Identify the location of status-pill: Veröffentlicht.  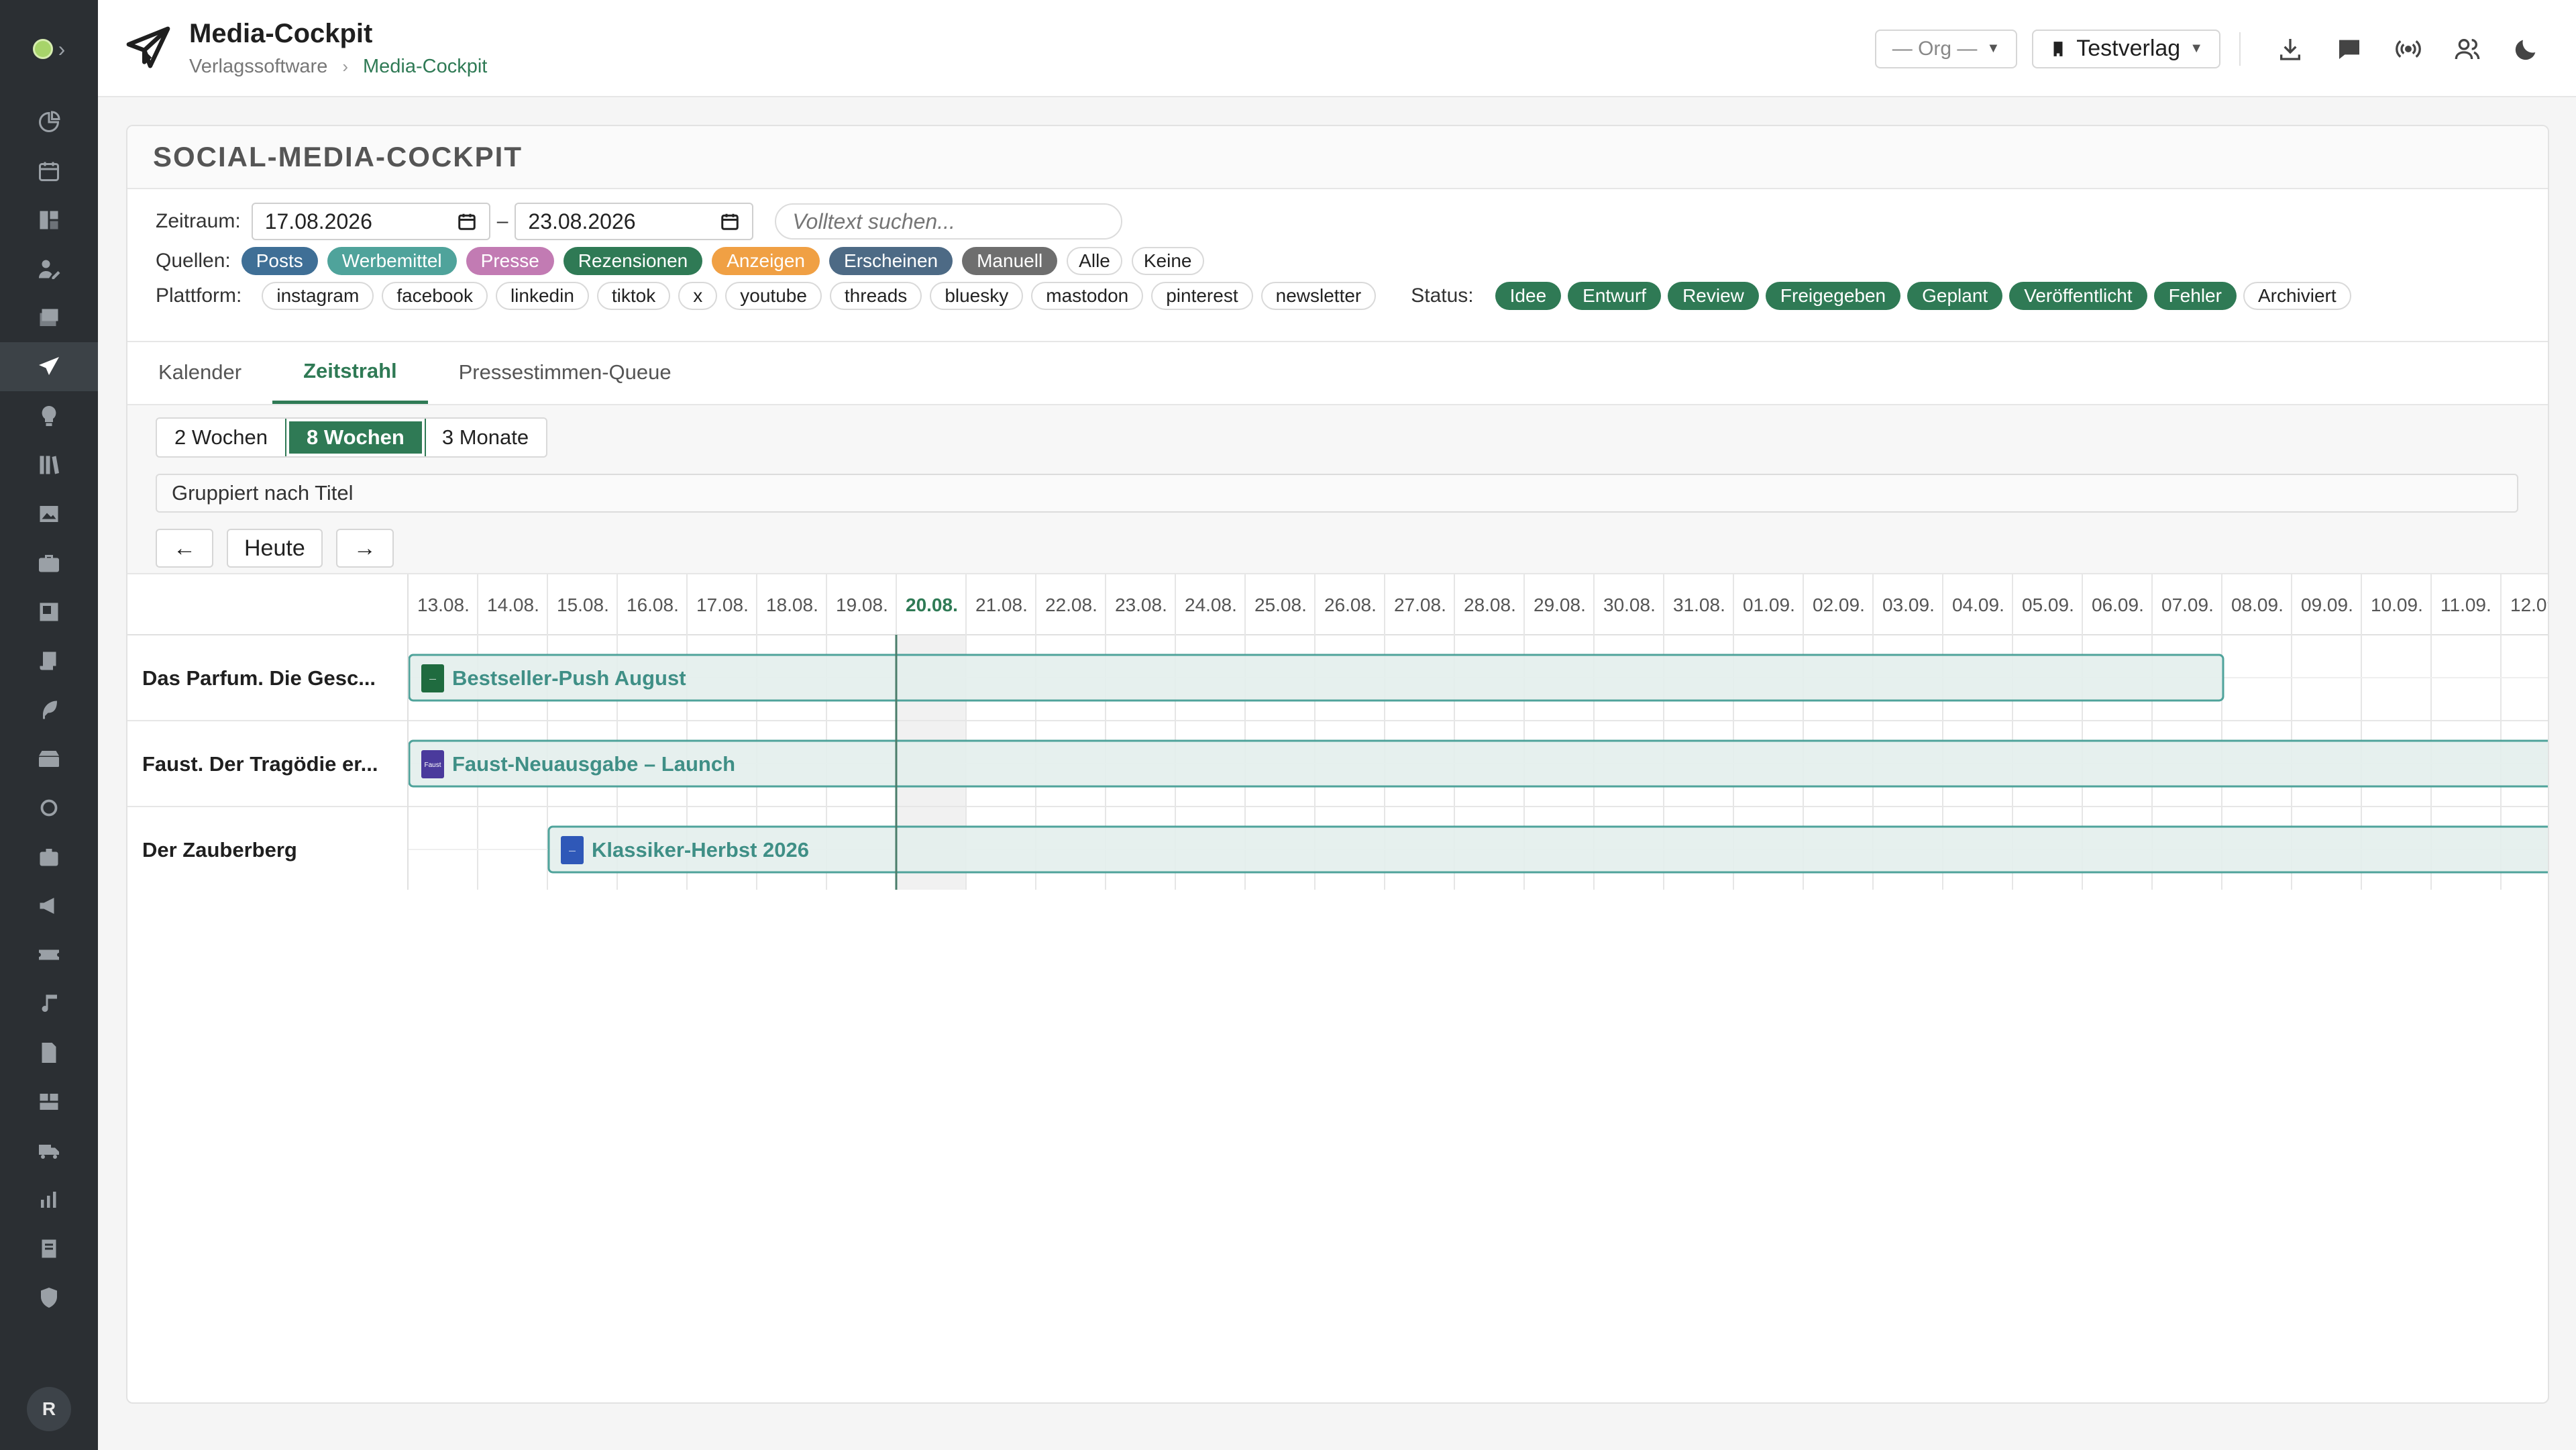
(2078, 296).